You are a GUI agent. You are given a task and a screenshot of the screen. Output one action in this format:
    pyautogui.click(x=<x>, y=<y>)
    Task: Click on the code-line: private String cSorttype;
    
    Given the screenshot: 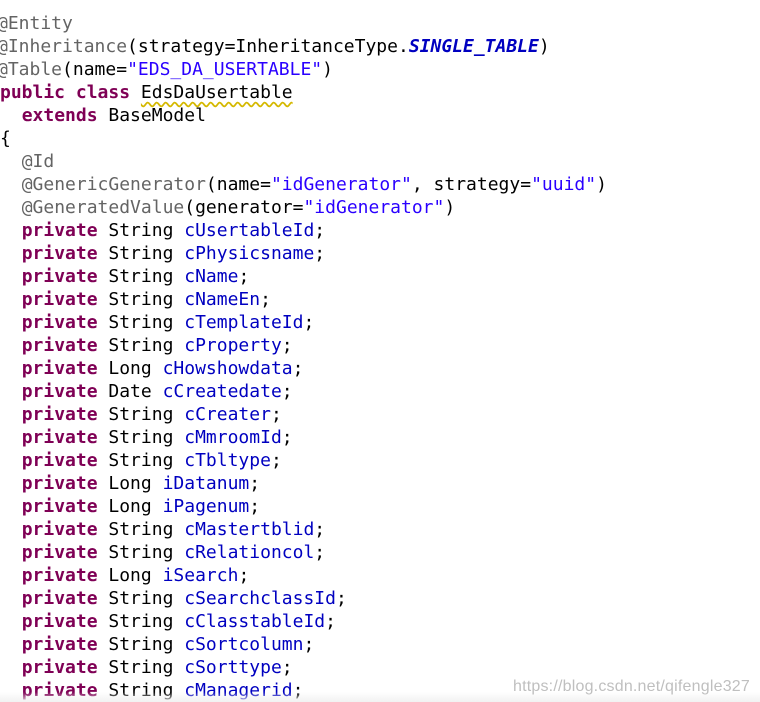 What is the action you would take?
    pyautogui.click(x=380, y=667)
    